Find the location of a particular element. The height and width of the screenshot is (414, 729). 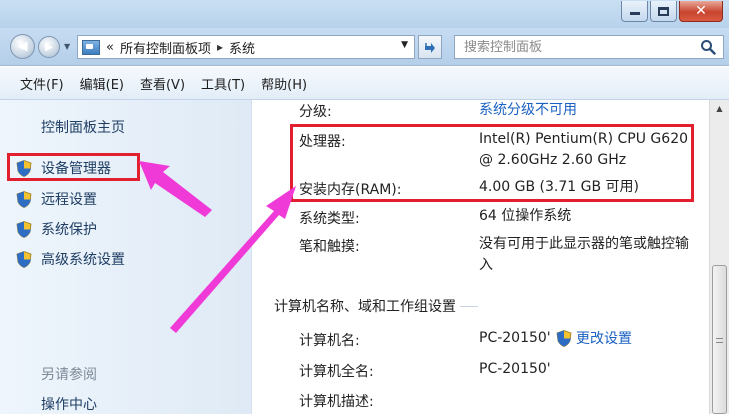

scrollbar-thumb is located at coordinates (719, 339).